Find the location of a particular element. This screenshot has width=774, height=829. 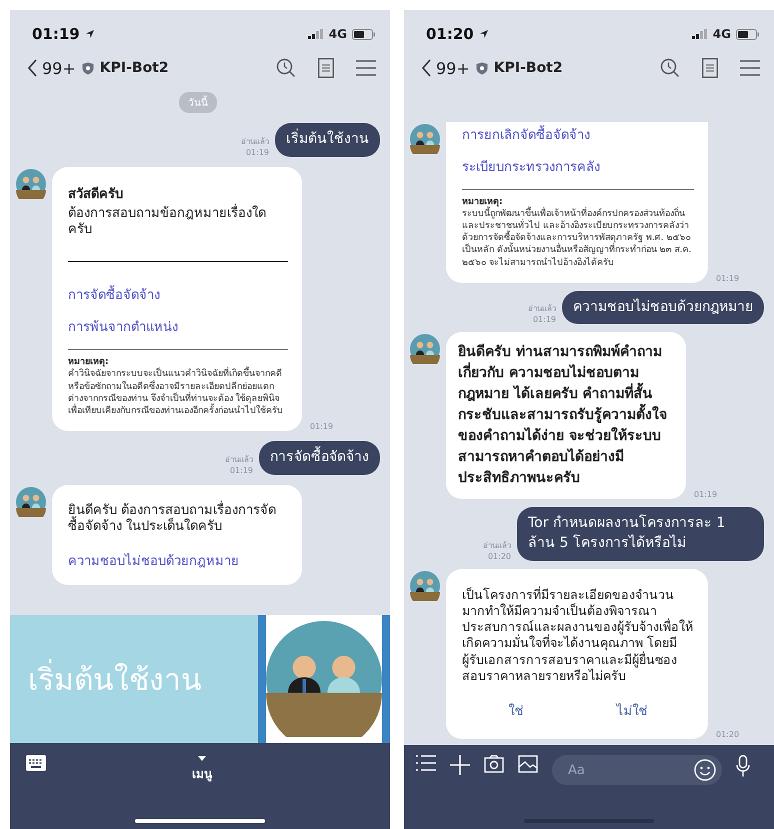

message-text: ยินดีครับ ท่านสามารถพิมพ์คำถามเกี่ยวกับ ความชอบไม่ชอบตามกฎหมาย ได้เลยครับ คำถามที่สั้นกระชับและสามารถรับรู้ความตั้งใจของคำถามได้ง่าย จะช่วยให้ระบบสามารถหาคำตอบได้อย่างมีประสิทธิภาพนะครับ is located at coordinates (563, 415).